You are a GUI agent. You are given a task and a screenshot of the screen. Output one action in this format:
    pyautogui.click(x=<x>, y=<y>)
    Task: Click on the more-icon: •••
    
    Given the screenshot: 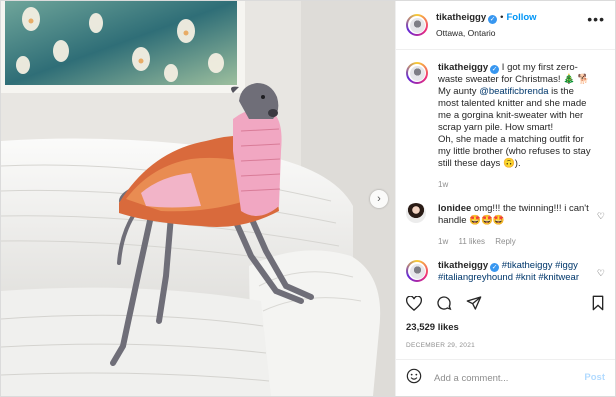 What is the action you would take?
    pyautogui.click(x=596, y=19)
    